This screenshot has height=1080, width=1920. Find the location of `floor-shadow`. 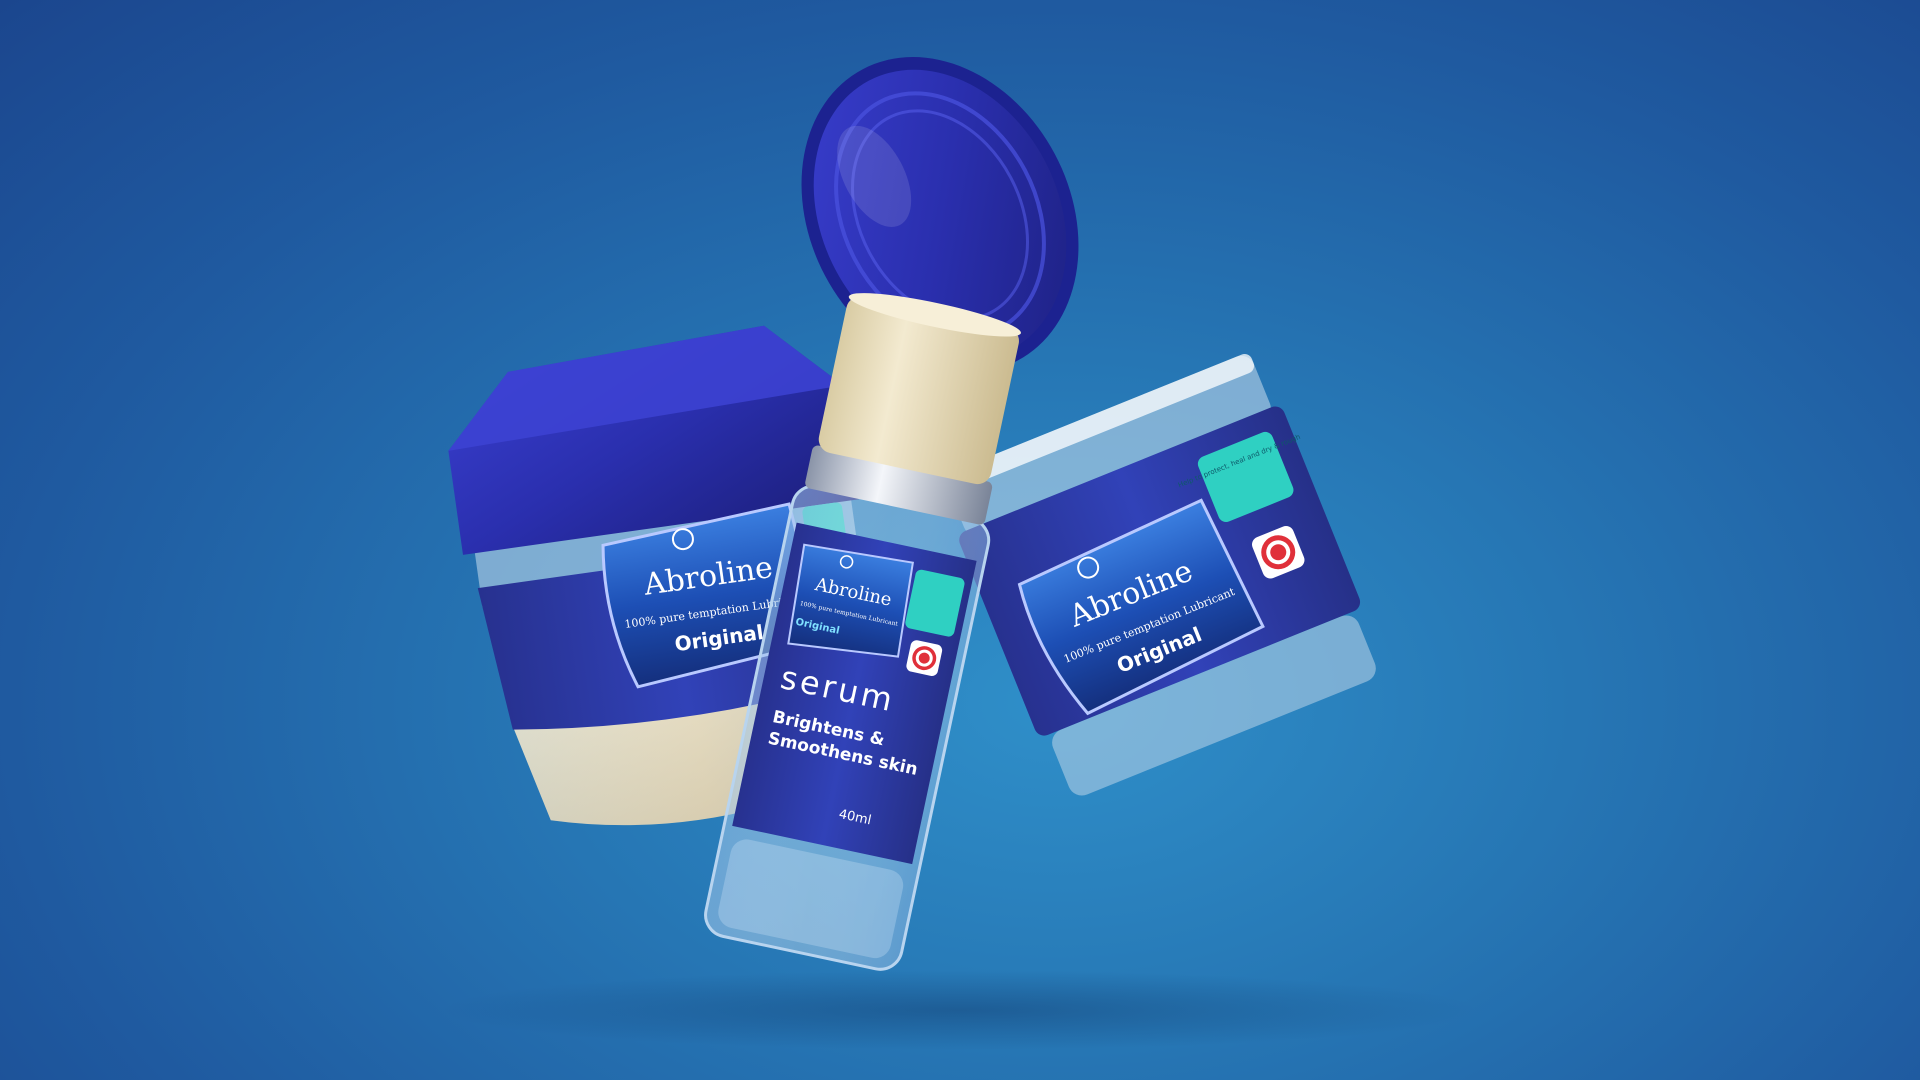

floor-shadow is located at coordinates (960, 1010).